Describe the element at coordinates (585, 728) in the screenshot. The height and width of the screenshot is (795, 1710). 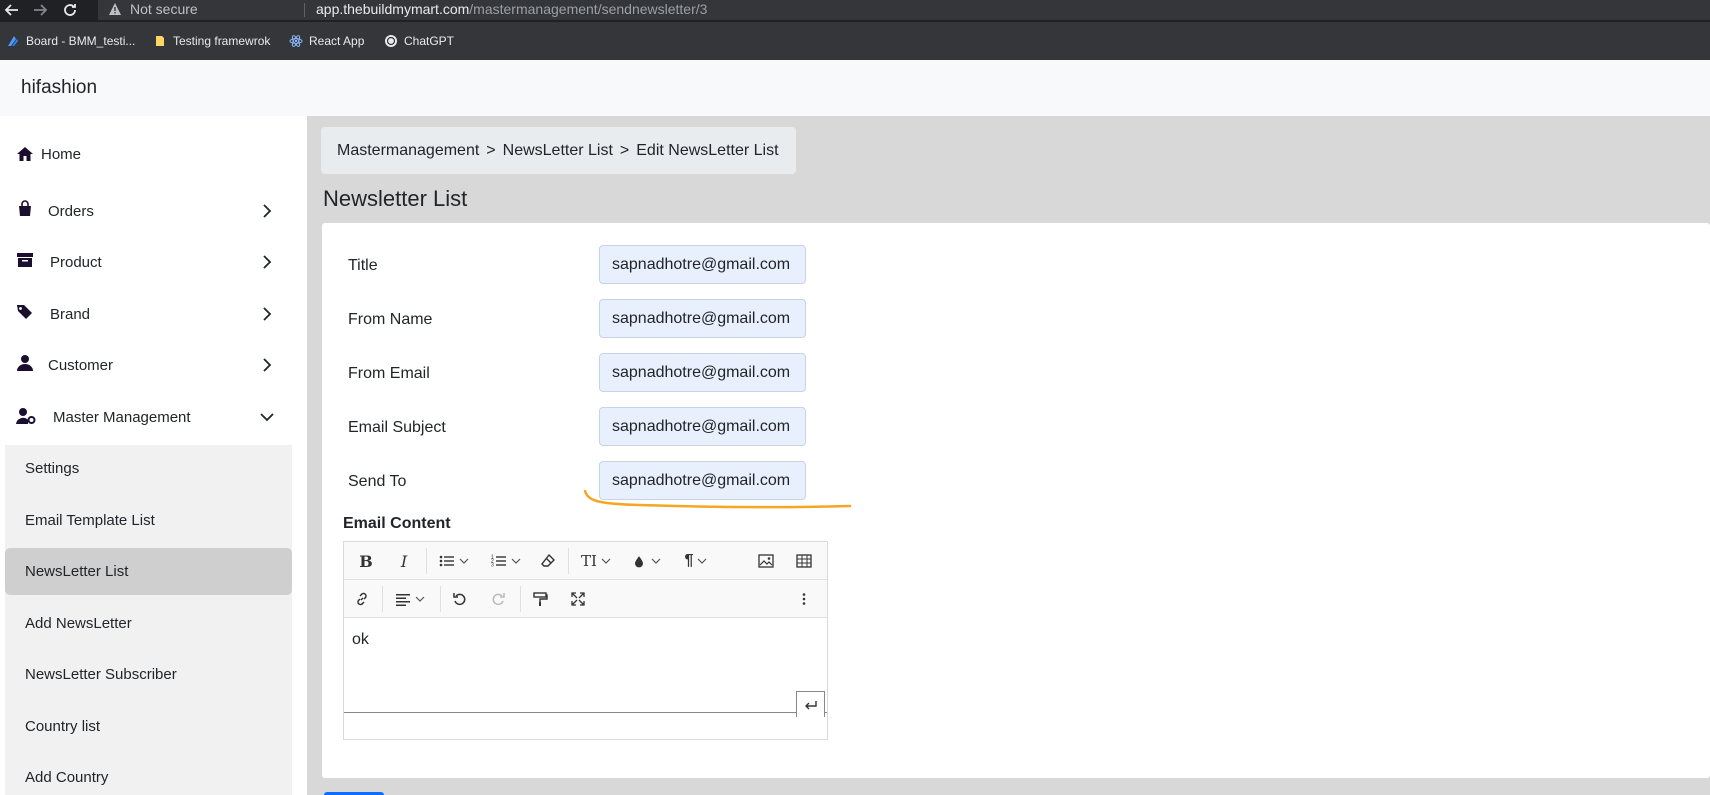
I see `editor-status-bar` at that location.